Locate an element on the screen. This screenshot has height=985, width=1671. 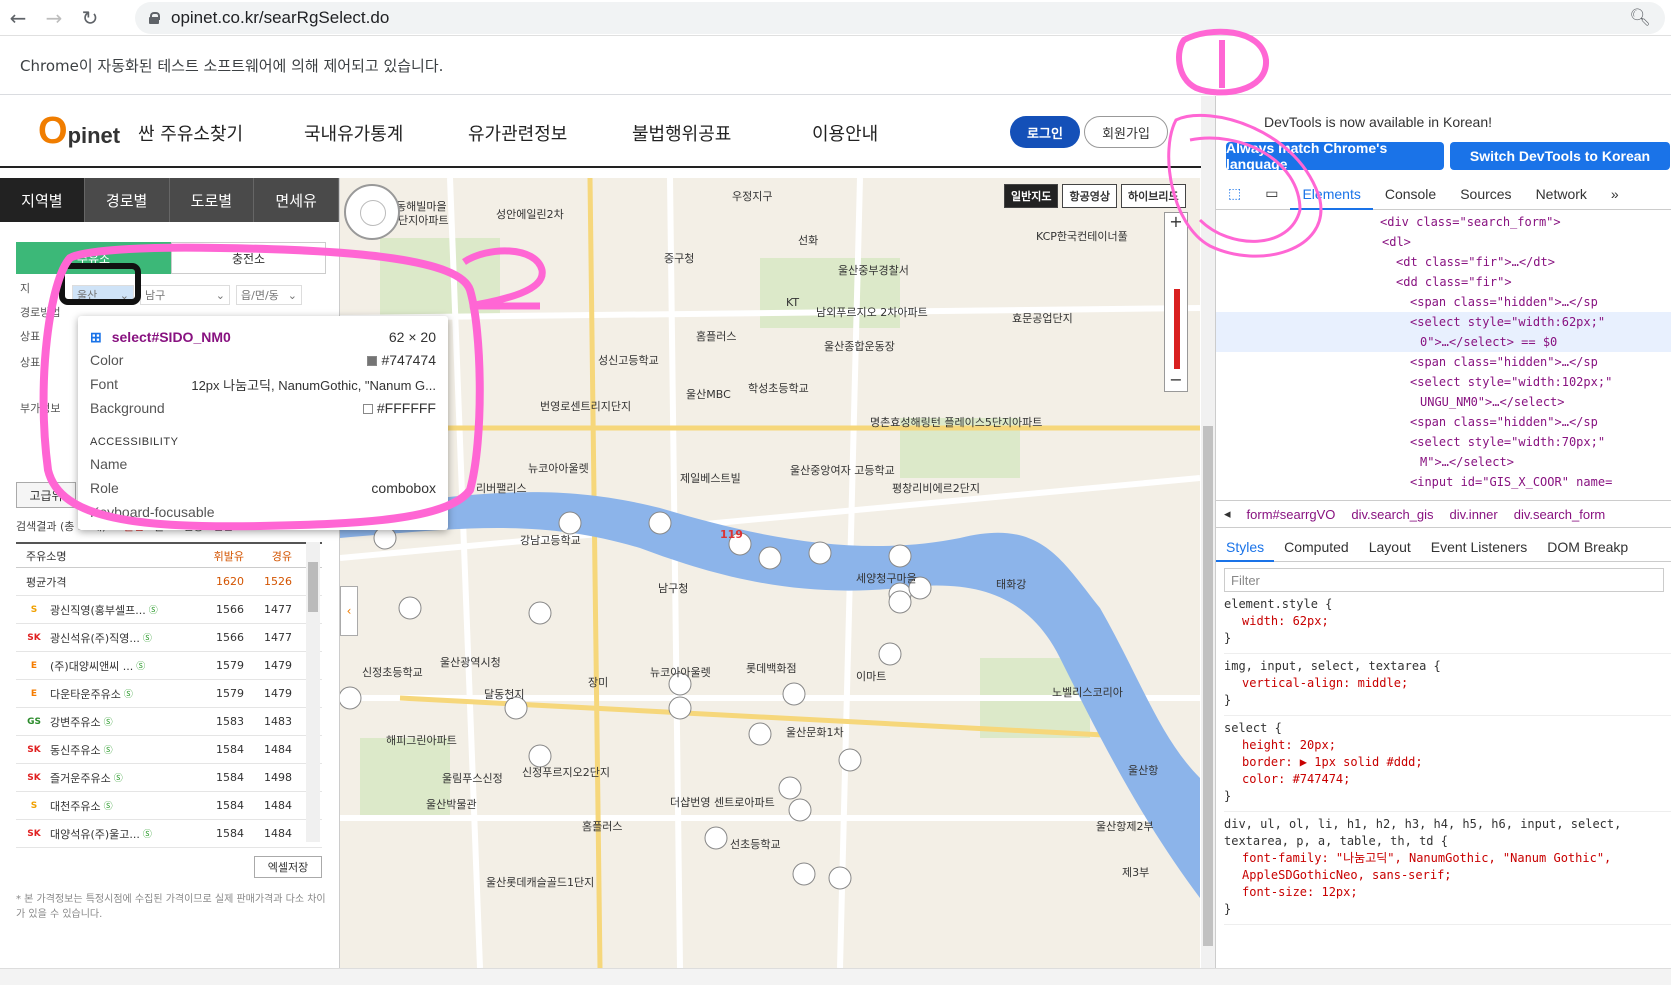
zoom-icon: 🔍︎ is located at coordinates (1640, 18).